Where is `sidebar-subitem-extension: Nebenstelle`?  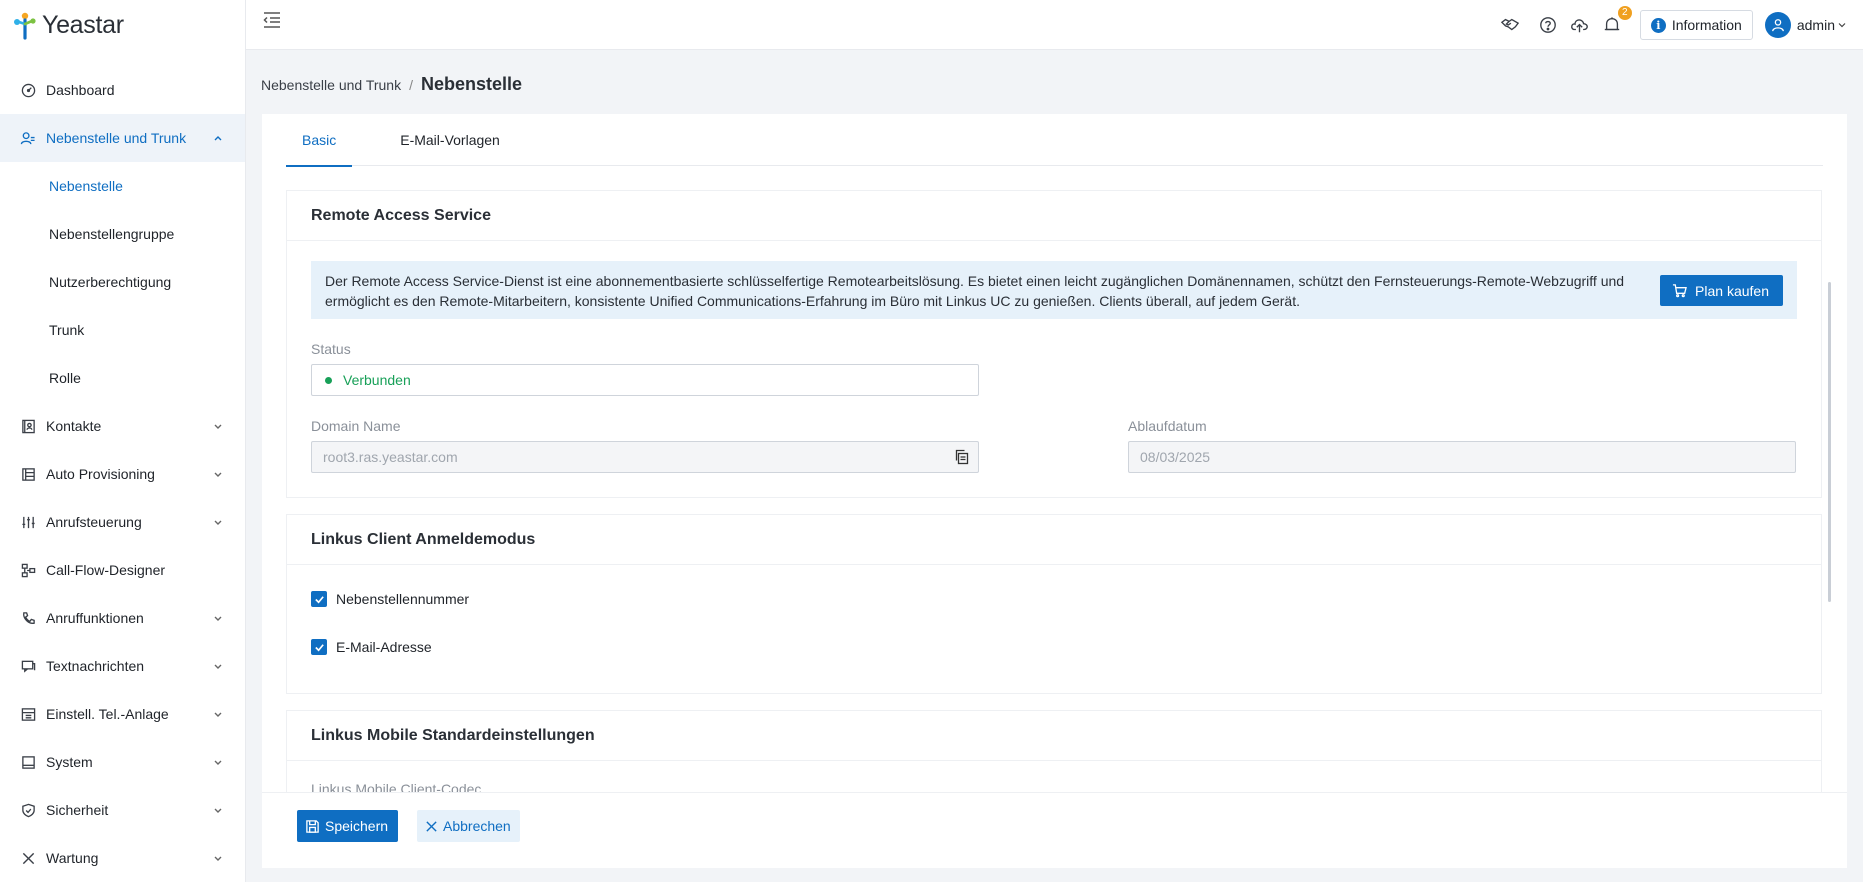
sidebar-subitem-extension: Nebenstelle is located at coordinates (122, 186).